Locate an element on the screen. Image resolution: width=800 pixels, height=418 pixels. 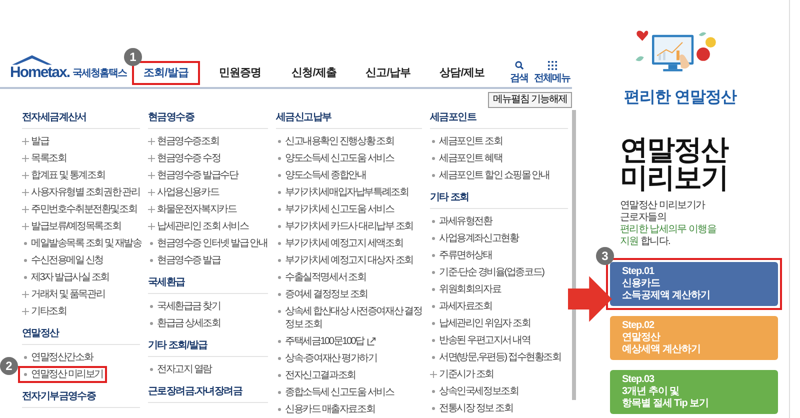
menu-link: 연말정산 미리보기 is located at coordinates (62, 374).